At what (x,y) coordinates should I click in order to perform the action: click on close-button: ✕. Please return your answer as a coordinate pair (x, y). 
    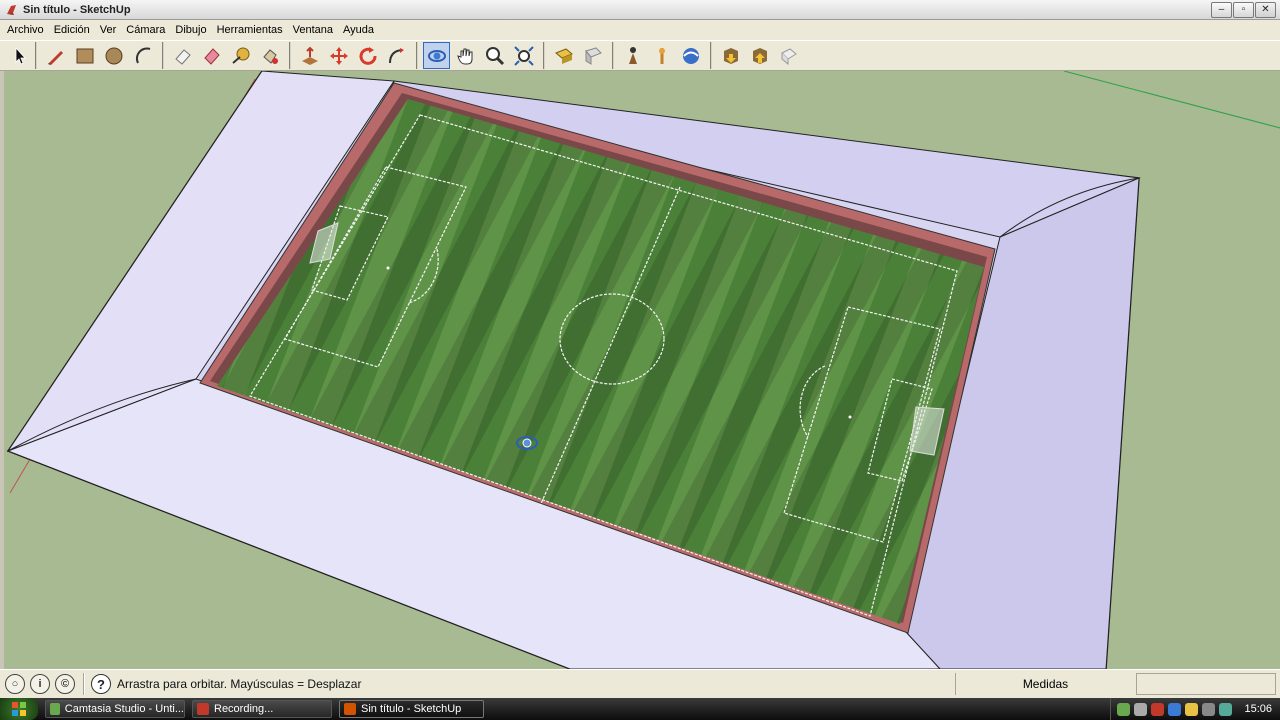
    Looking at the image, I should click on (1265, 10).